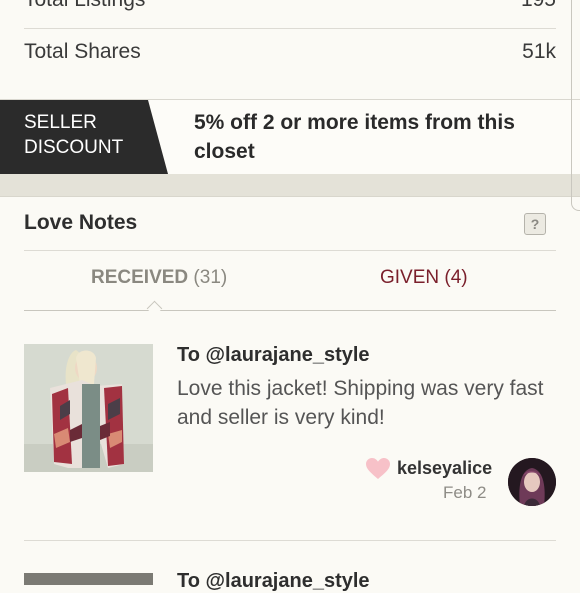  What do you see at coordinates (535, 224) in the screenshot?
I see `help-icon: ?` at bounding box center [535, 224].